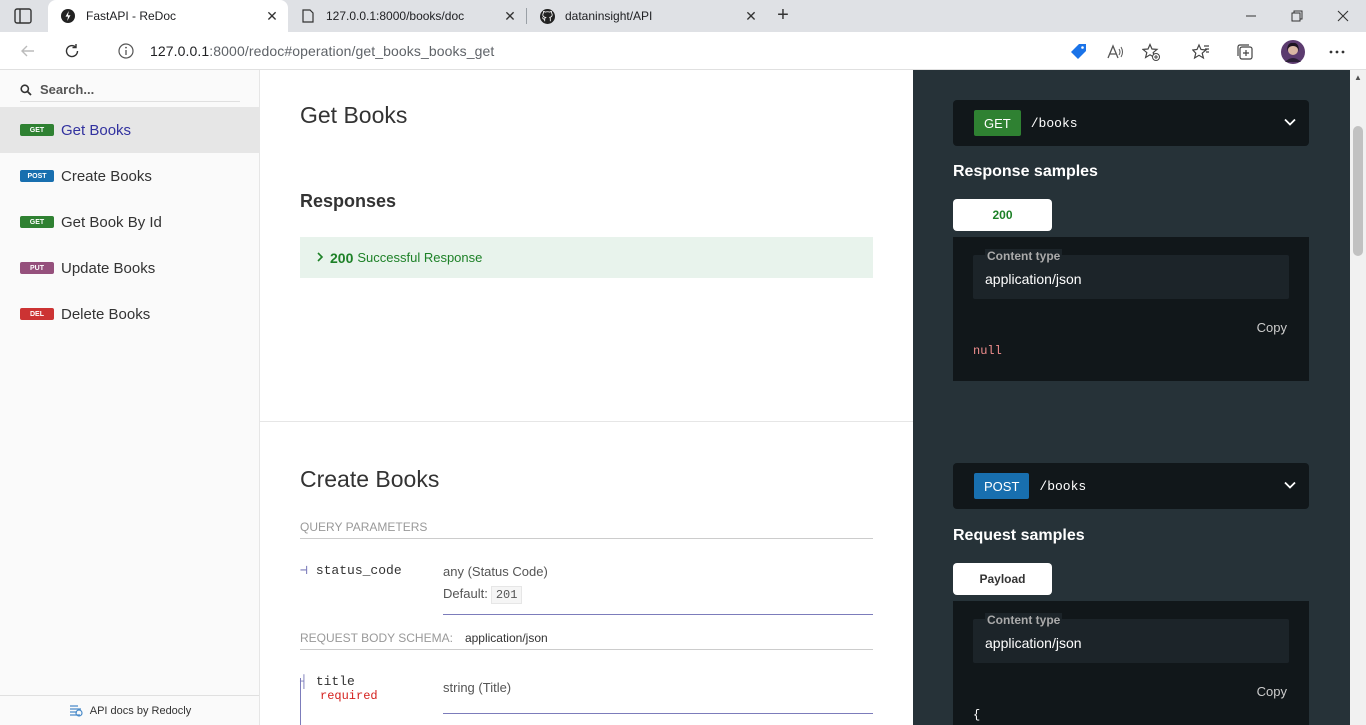 This screenshot has height=725, width=1366. Describe the element at coordinates (37, 268) in the screenshot. I see `http-method-badge: put` at that location.